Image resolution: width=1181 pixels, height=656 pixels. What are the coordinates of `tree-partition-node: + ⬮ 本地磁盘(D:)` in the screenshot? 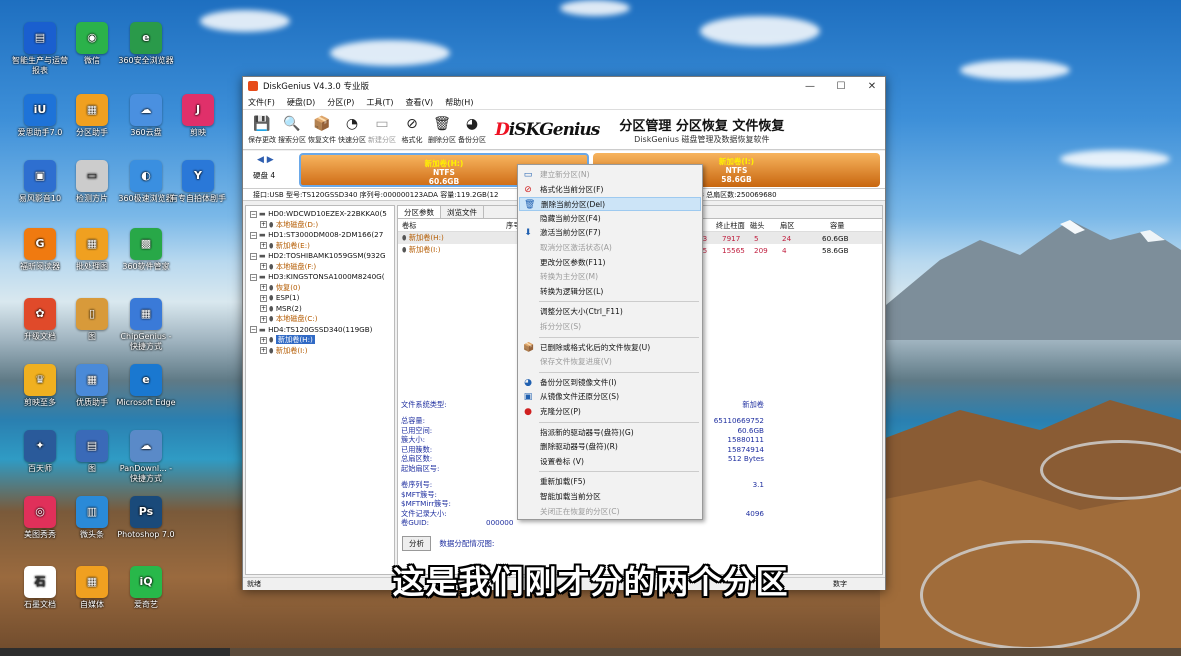 It's located at (320, 225).